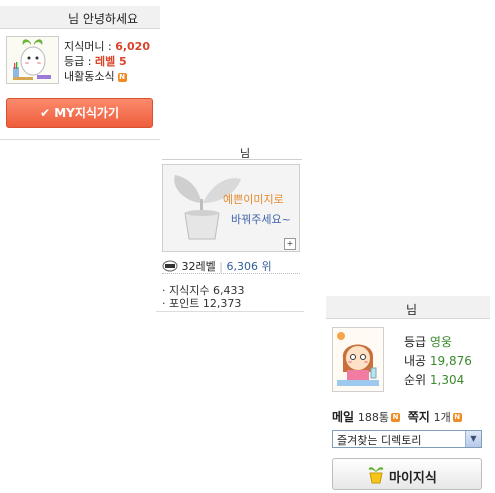  What do you see at coordinates (110, 61) in the screenshot?
I see `grade-value: 레벨 5` at bounding box center [110, 61].